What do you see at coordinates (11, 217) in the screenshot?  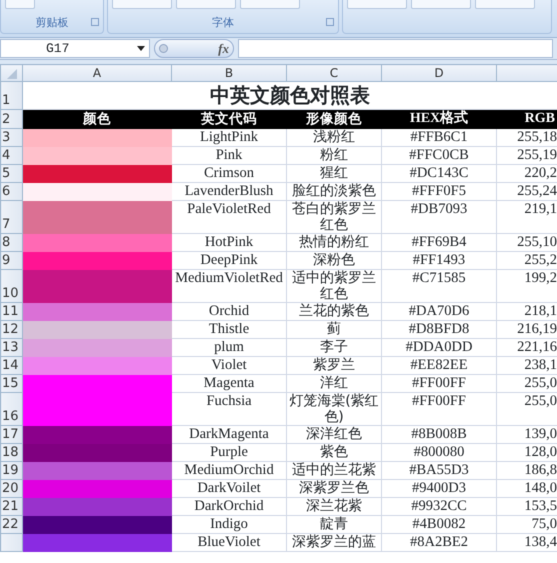 I see `row-header: 7` at bounding box center [11, 217].